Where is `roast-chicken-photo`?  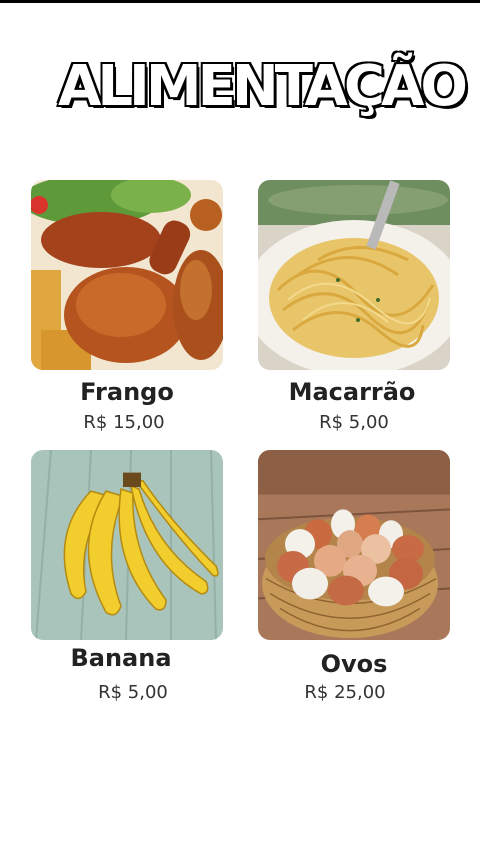 roast-chicken-photo is located at coordinates (127, 275).